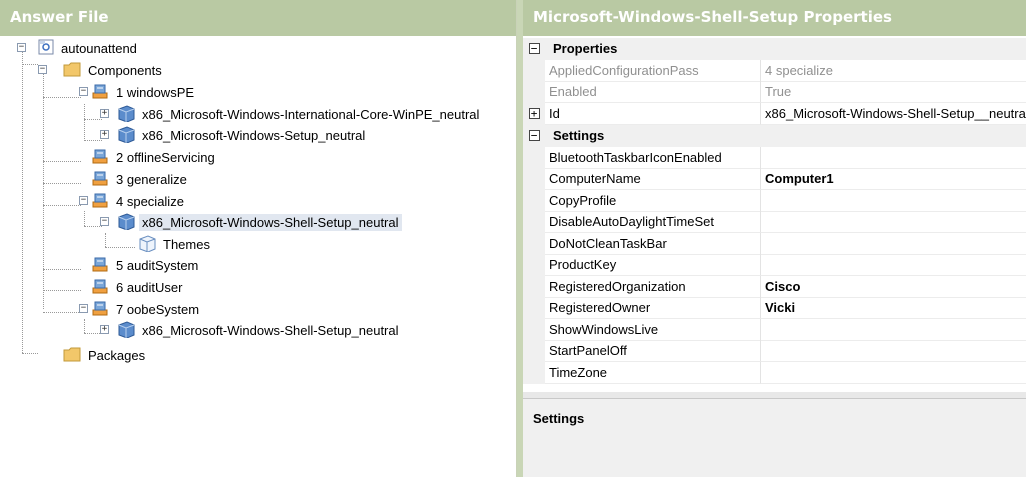  I want to click on property-row: ShowWindowsLive, so click(774, 330).